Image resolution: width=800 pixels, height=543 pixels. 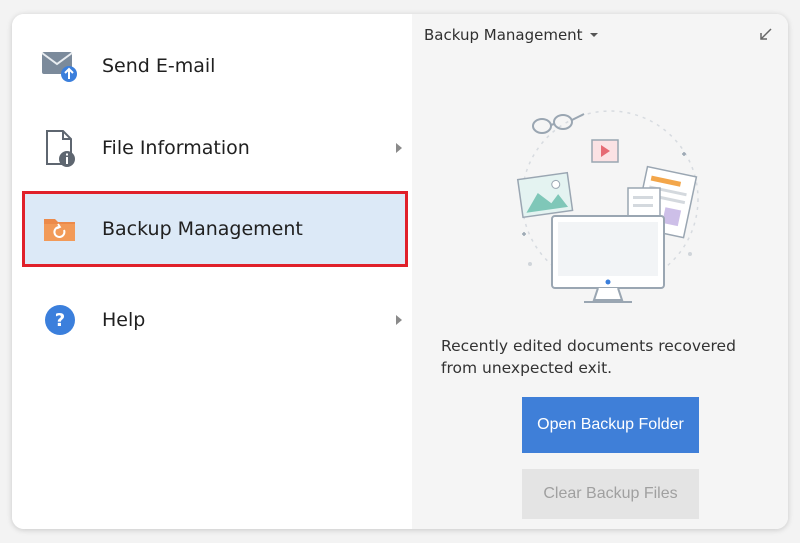 What do you see at coordinates (610, 494) in the screenshot?
I see `clear-backup-files-button: Clear Backup Files` at bounding box center [610, 494].